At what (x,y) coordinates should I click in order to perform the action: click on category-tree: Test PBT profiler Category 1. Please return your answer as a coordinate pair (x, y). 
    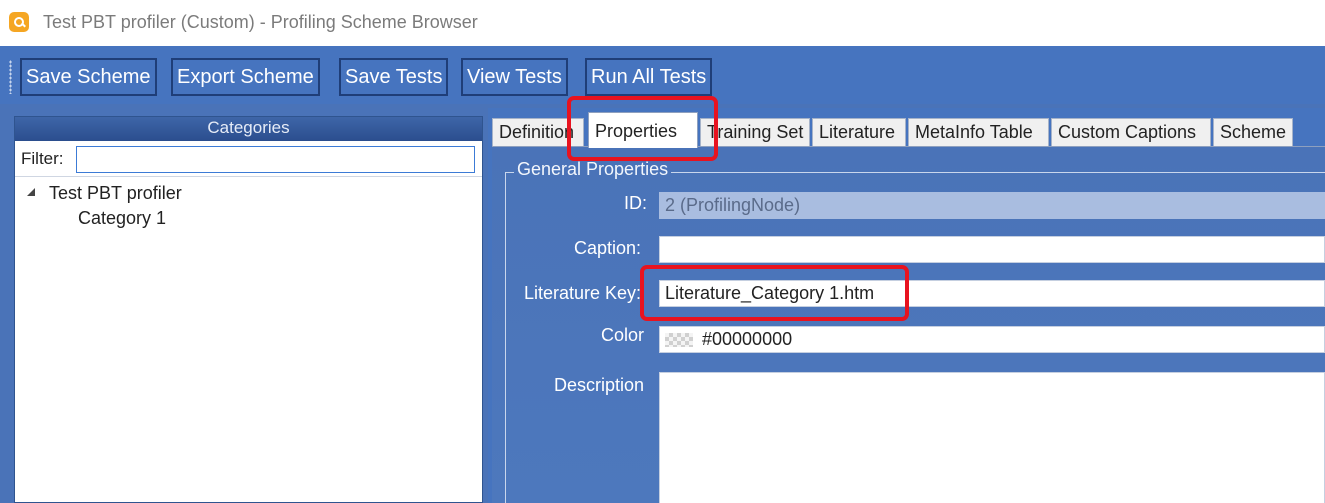
    Looking at the image, I should click on (248, 205).